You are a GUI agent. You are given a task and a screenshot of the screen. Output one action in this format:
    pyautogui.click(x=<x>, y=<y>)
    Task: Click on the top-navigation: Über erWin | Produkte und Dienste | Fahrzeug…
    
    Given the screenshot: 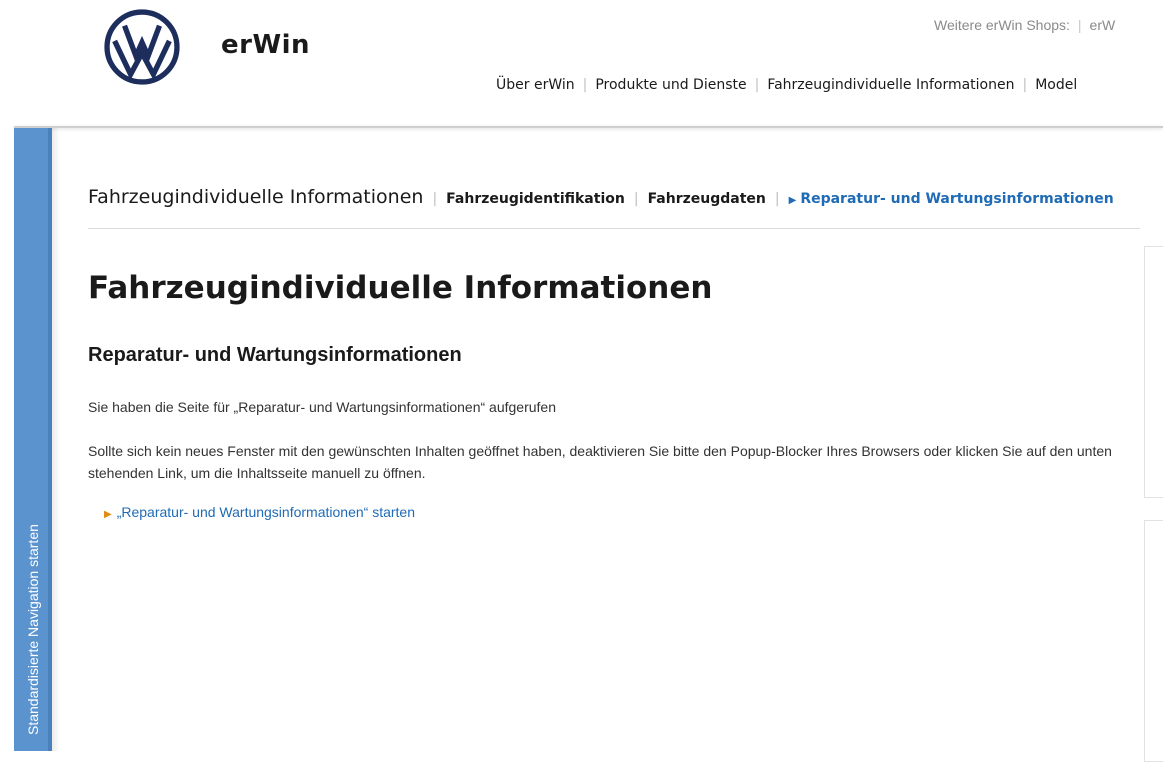 What is the action you would take?
    pyautogui.click(x=786, y=85)
    